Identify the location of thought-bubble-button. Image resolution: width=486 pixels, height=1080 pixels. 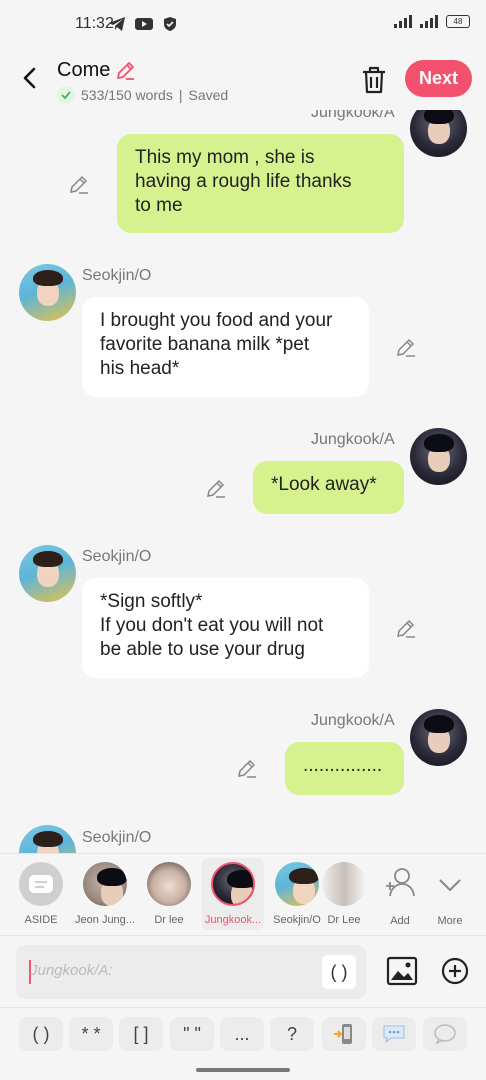
(394, 1034).